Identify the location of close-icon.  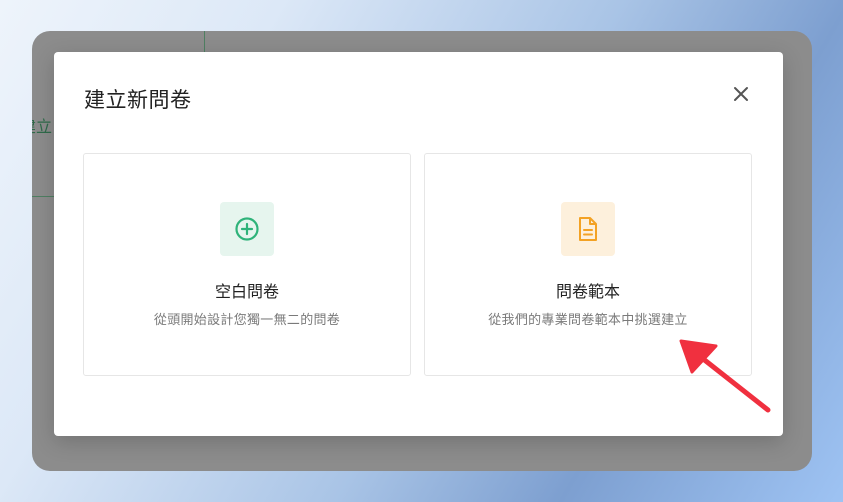
(741, 94).